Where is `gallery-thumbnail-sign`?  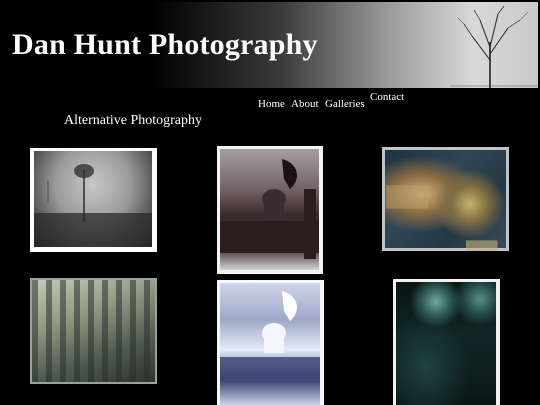
gallery-thumbnail-sign is located at coordinates (445, 199).